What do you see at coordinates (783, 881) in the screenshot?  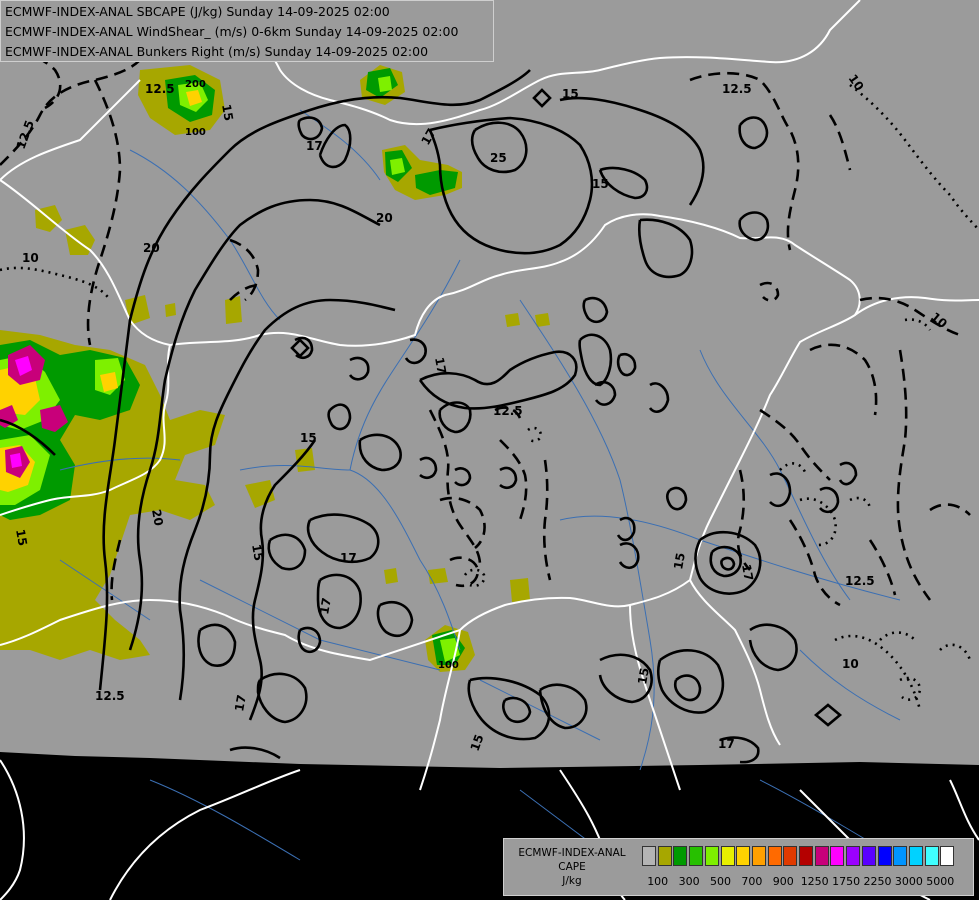 I see `legend-tick-label: 900` at bounding box center [783, 881].